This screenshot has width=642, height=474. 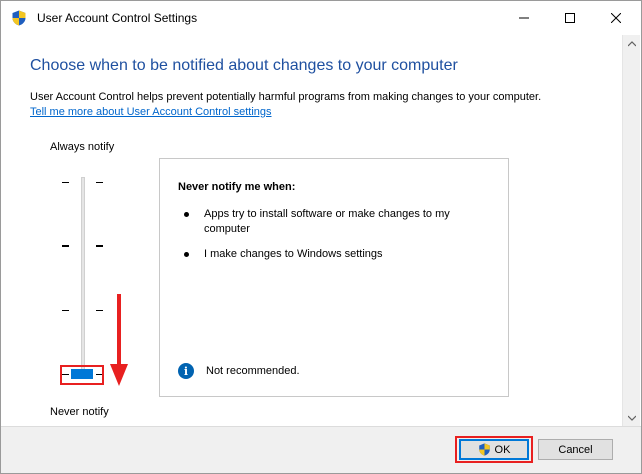 I want to click on minimize-button, so click(x=524, y=18).